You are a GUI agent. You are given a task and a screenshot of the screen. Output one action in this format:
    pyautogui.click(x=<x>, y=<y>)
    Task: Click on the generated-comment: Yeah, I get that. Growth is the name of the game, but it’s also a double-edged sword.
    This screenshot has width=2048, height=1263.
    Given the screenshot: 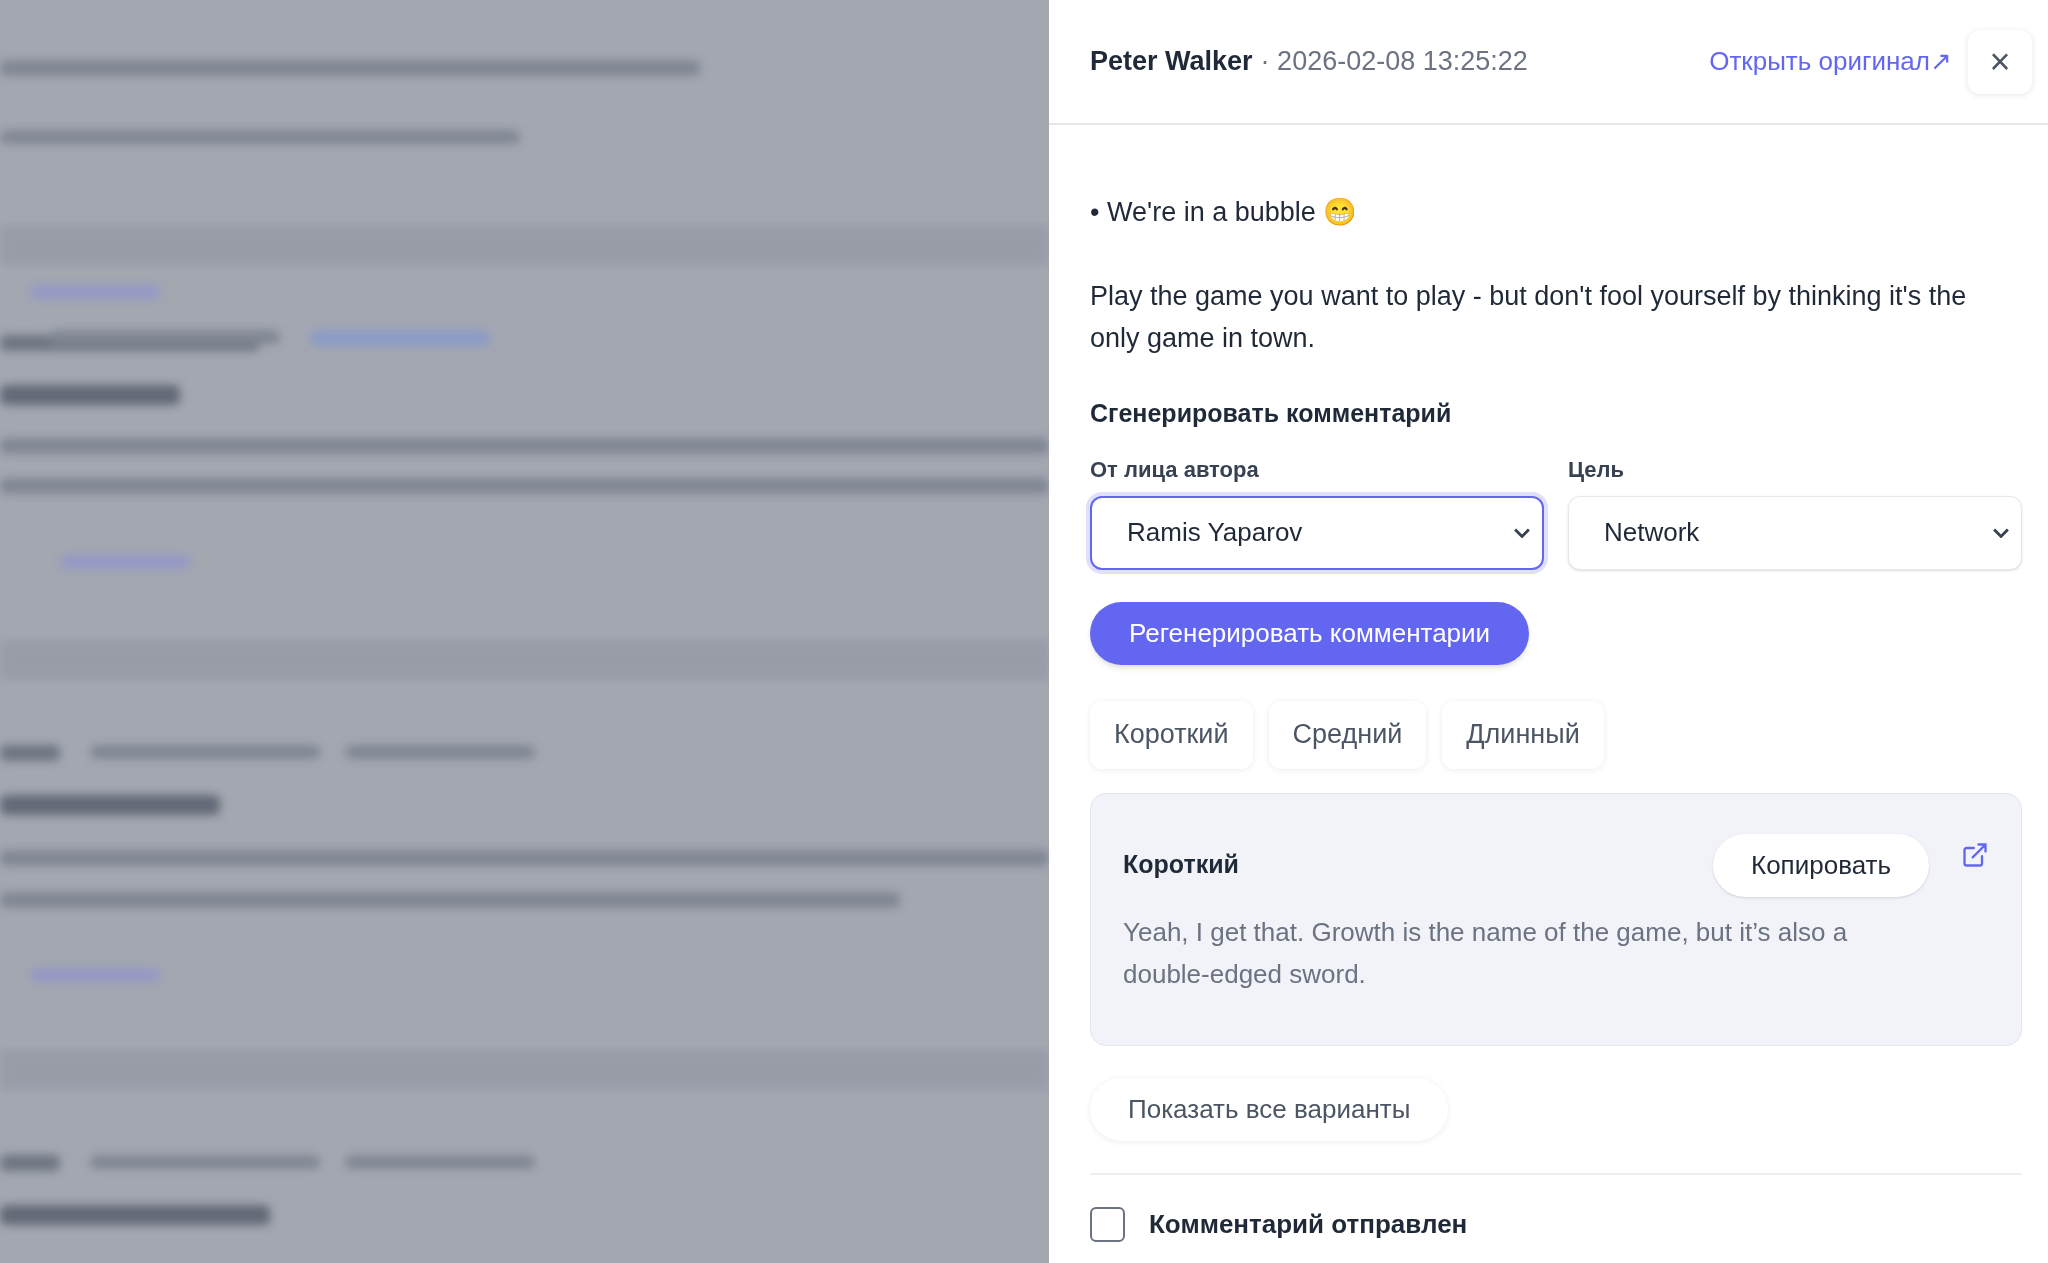 What is the action you would take?
    pyautogui.click(x=1486, y=953)
    